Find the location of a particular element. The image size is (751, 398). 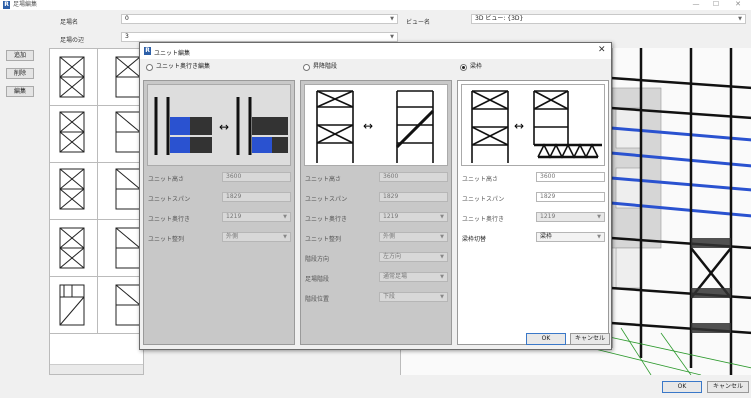

view-name-label: ビュー名 is located at coordinates (418, 22).